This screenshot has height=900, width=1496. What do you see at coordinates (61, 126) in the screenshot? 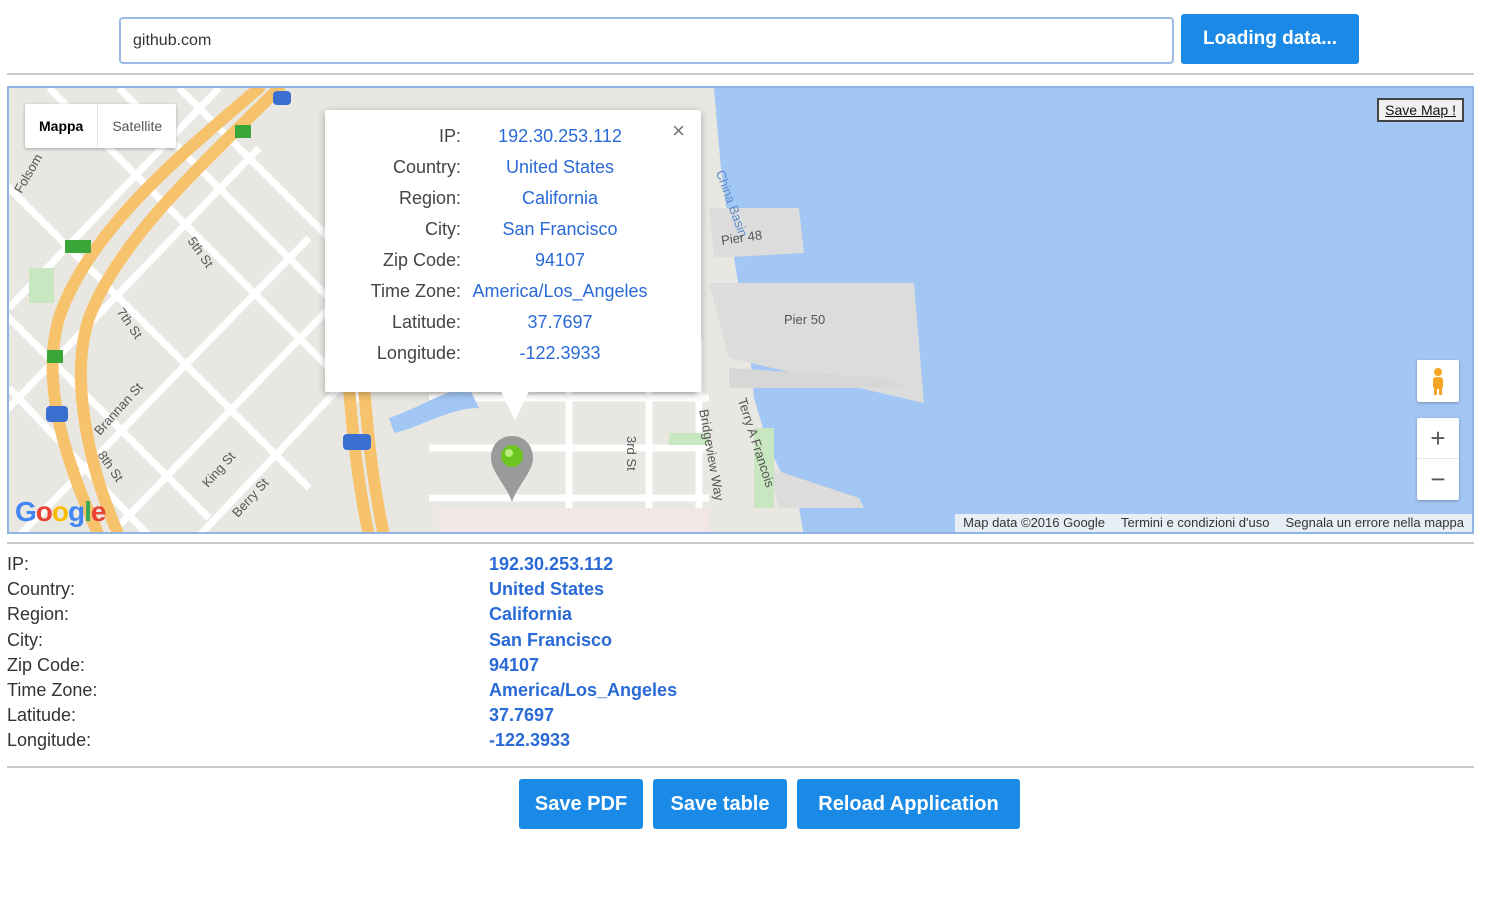
I see `map-type-map-button: Mappa` at bounding box center [61, 126].